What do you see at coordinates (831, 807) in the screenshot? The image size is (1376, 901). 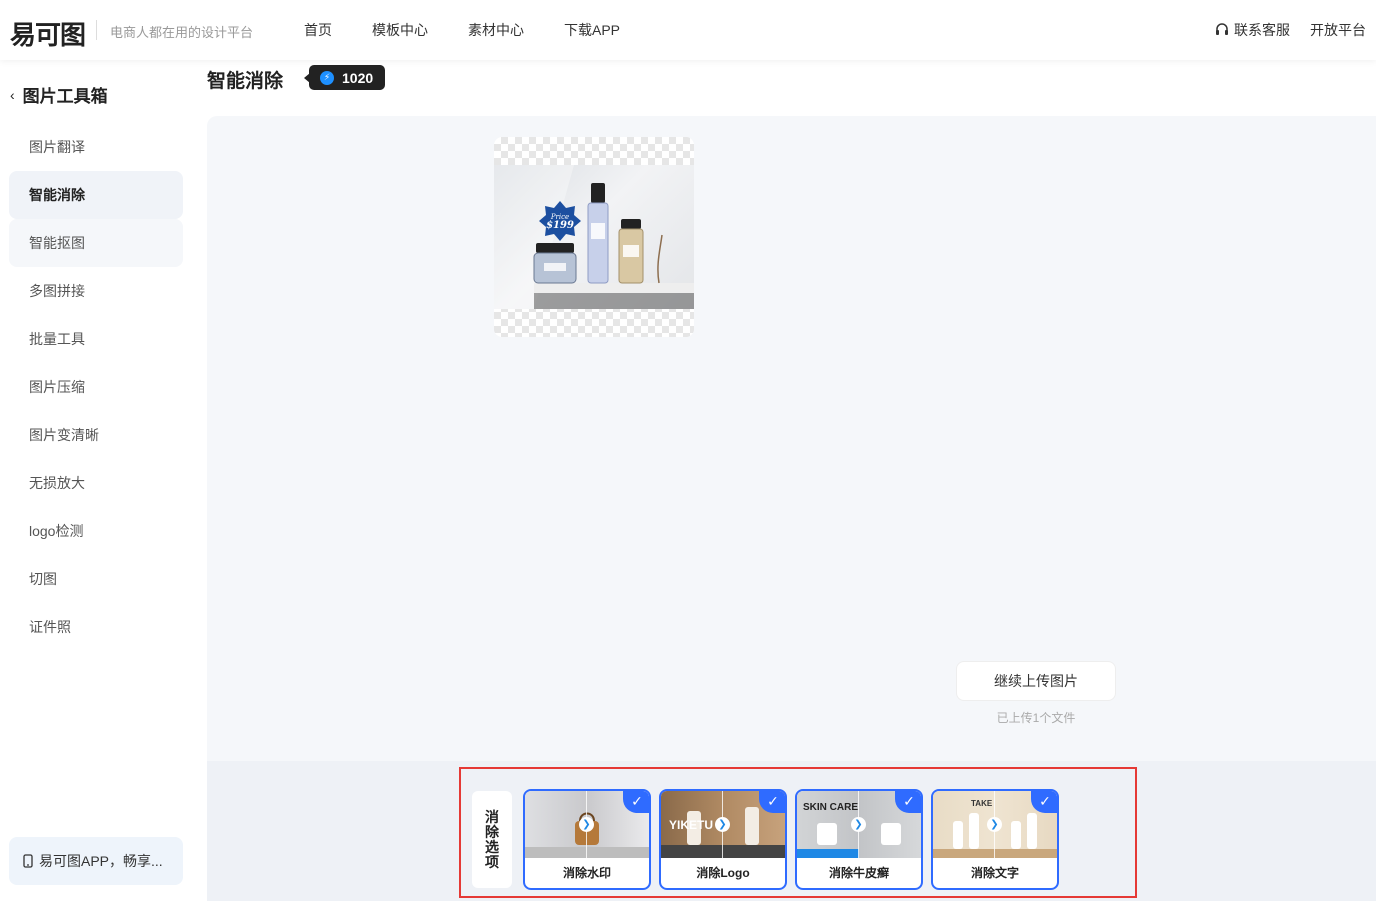 I see `spam-overtext: SKIN CARE` at bounding box center [831, 807].